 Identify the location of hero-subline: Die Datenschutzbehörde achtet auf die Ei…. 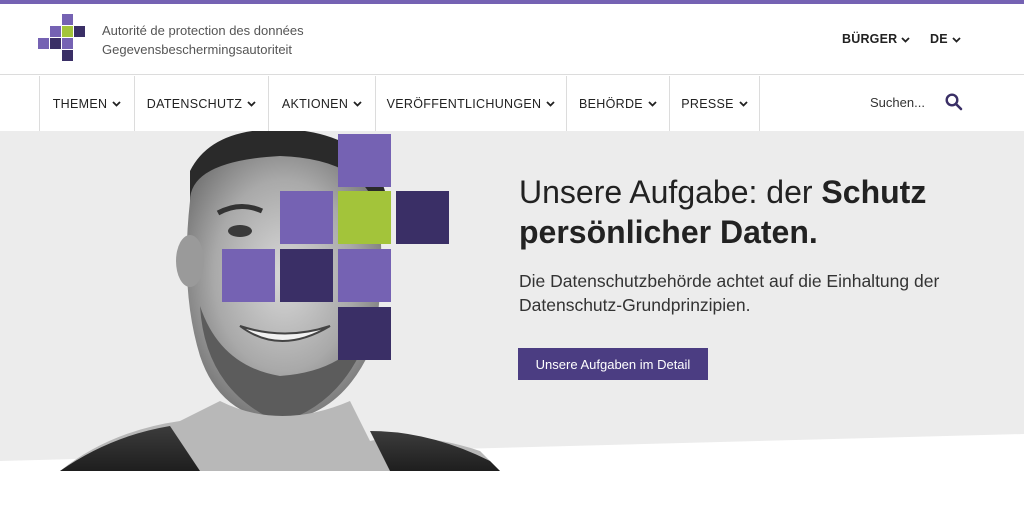
(729, 293).